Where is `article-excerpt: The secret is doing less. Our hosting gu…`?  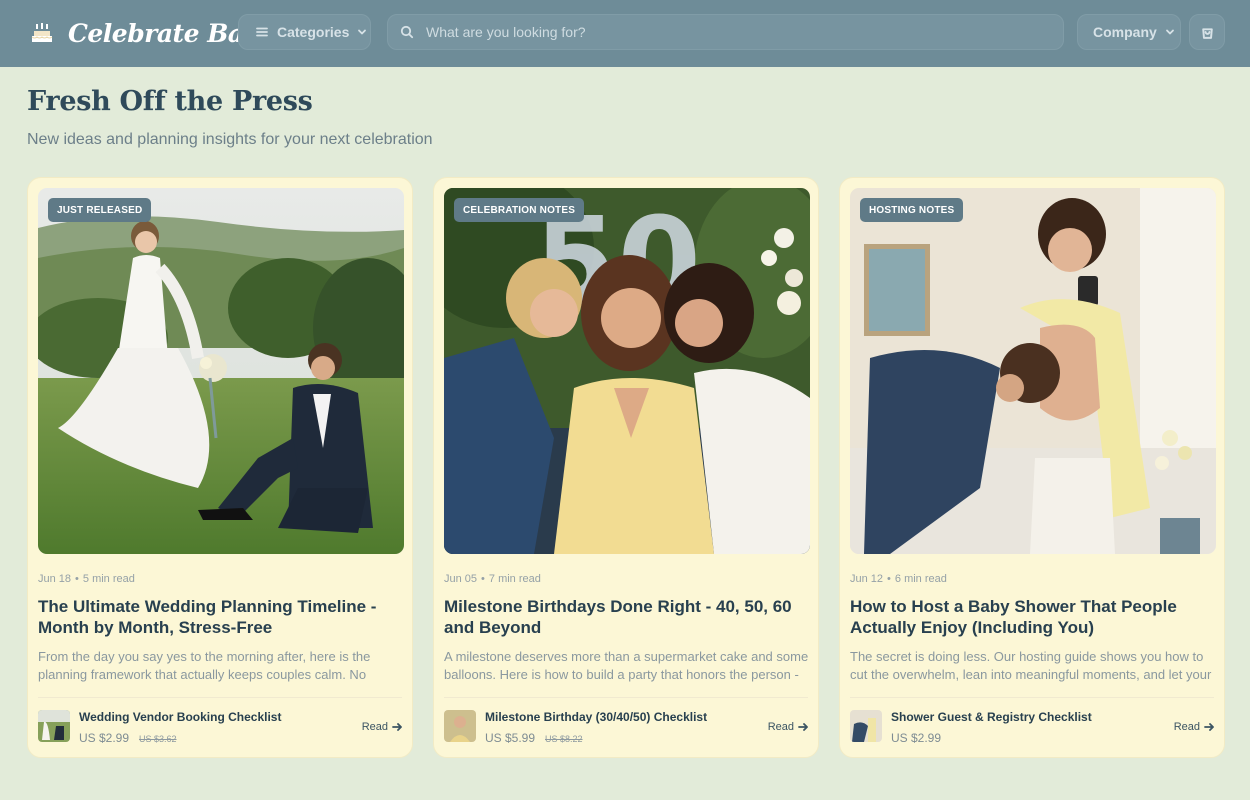
article-excerpt: The secret is doing less. Our hosting gu… is located at coordinates (1031, 665).